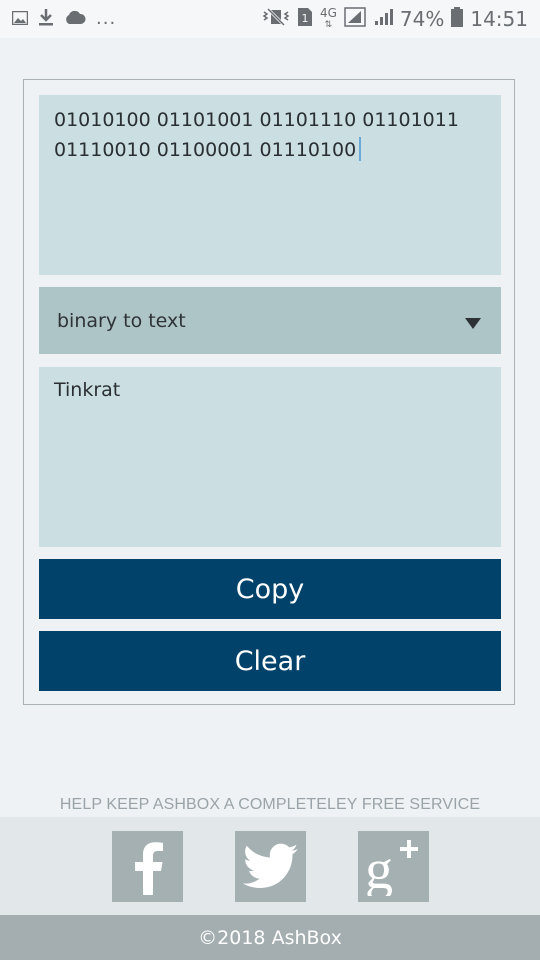  Describe the element at coordinates (328, 13) in the screenshot. I see `network-label: 4G` at that location.